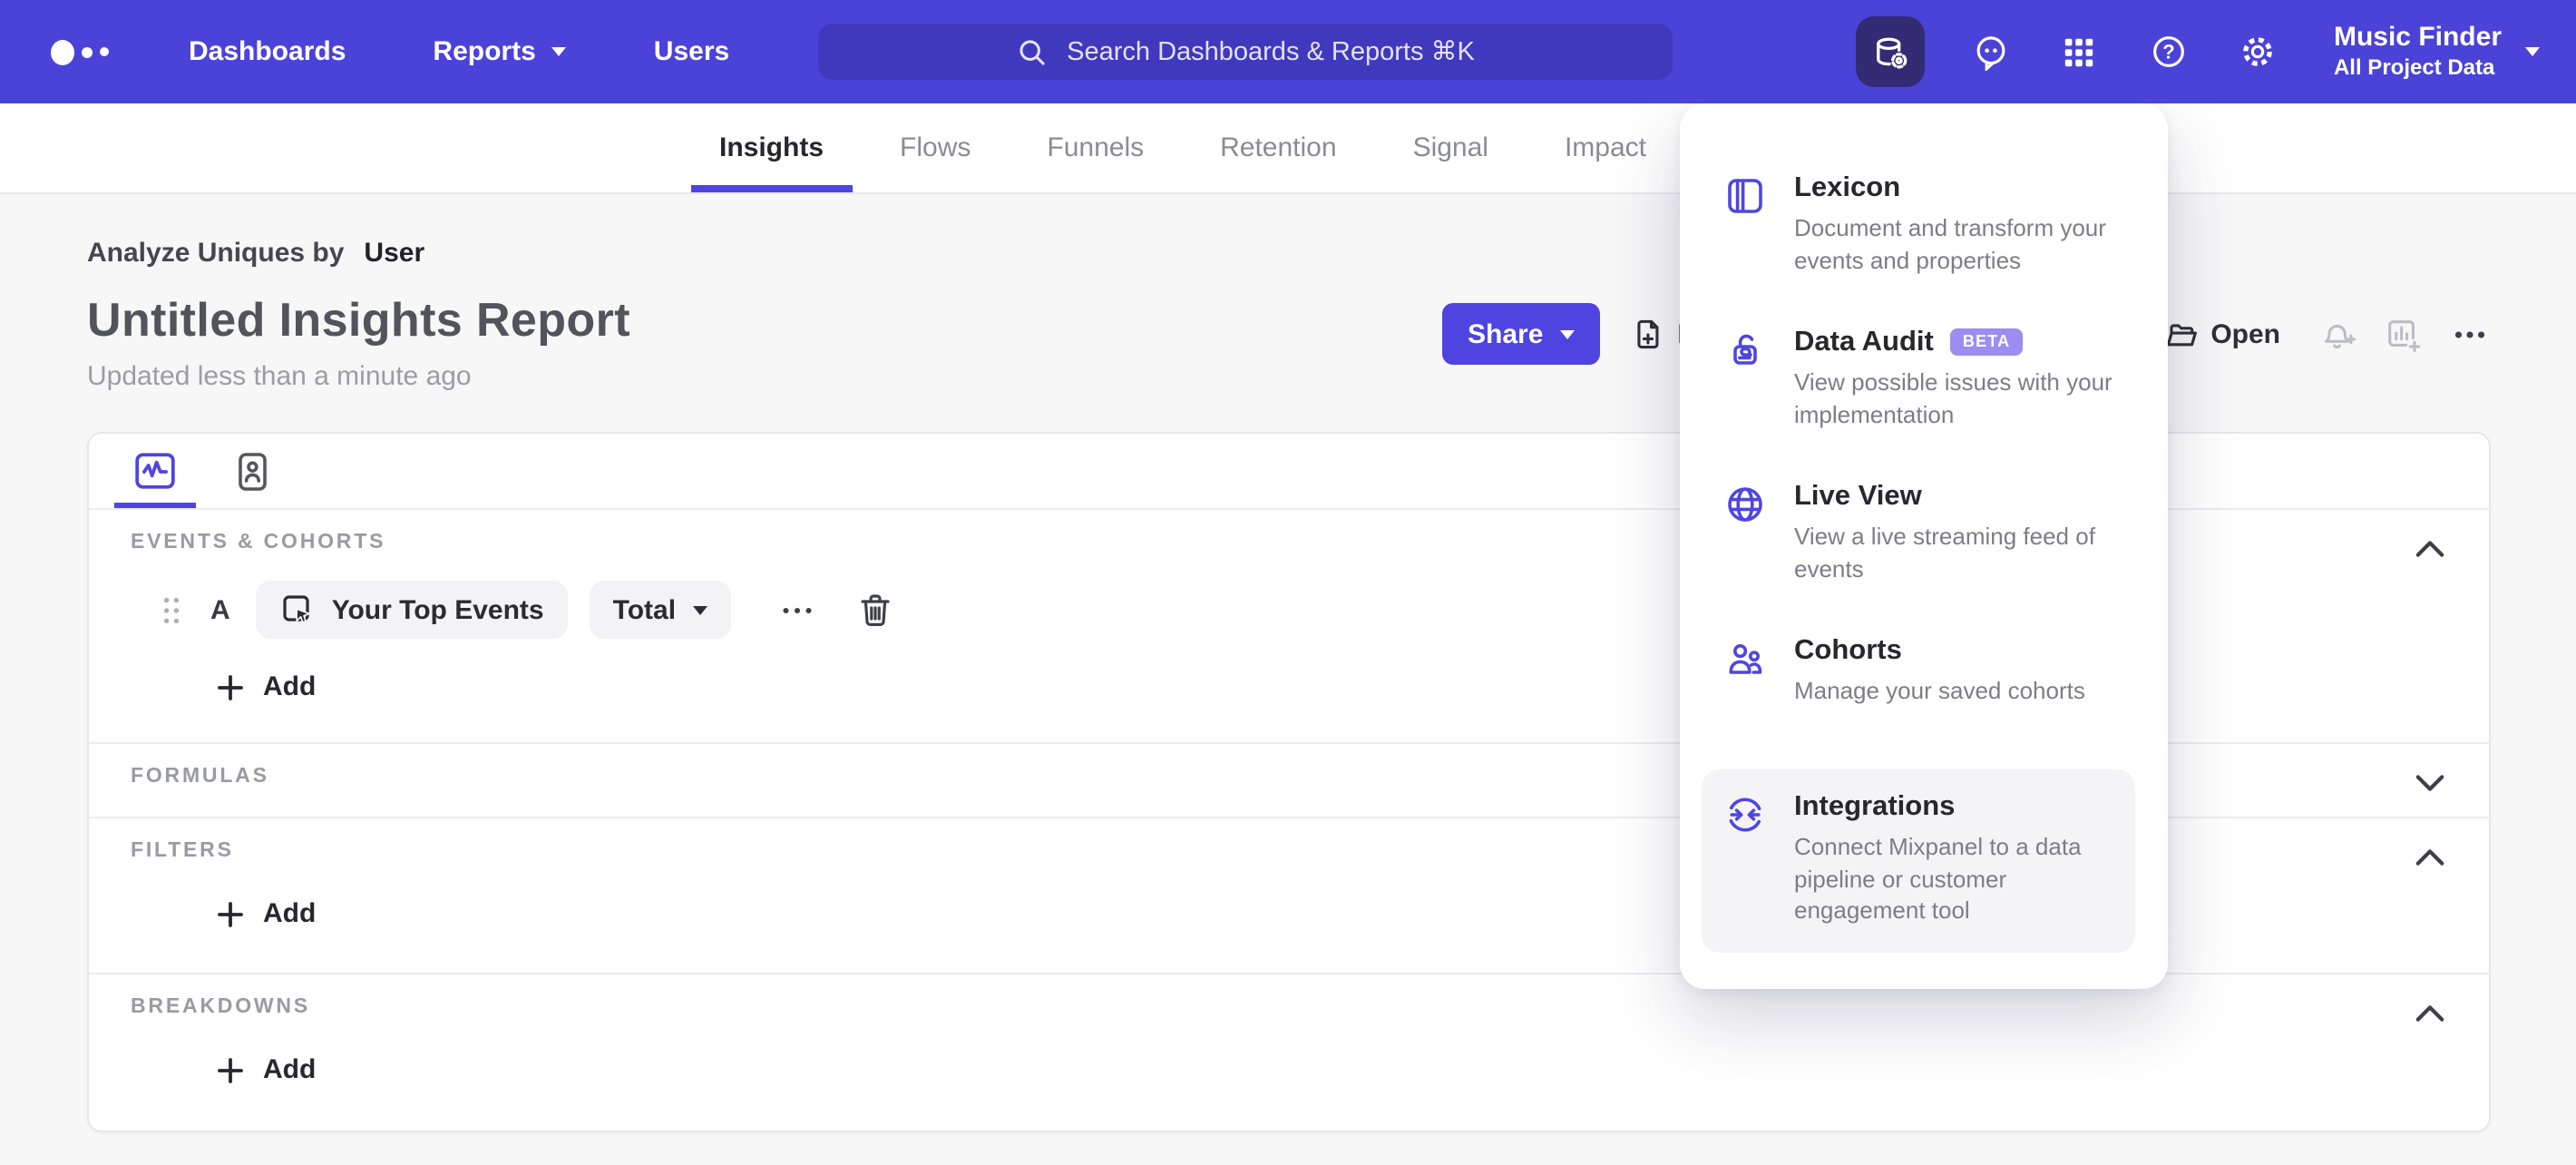  I want to click on feedback-chat-icon, so click(1991, 52).